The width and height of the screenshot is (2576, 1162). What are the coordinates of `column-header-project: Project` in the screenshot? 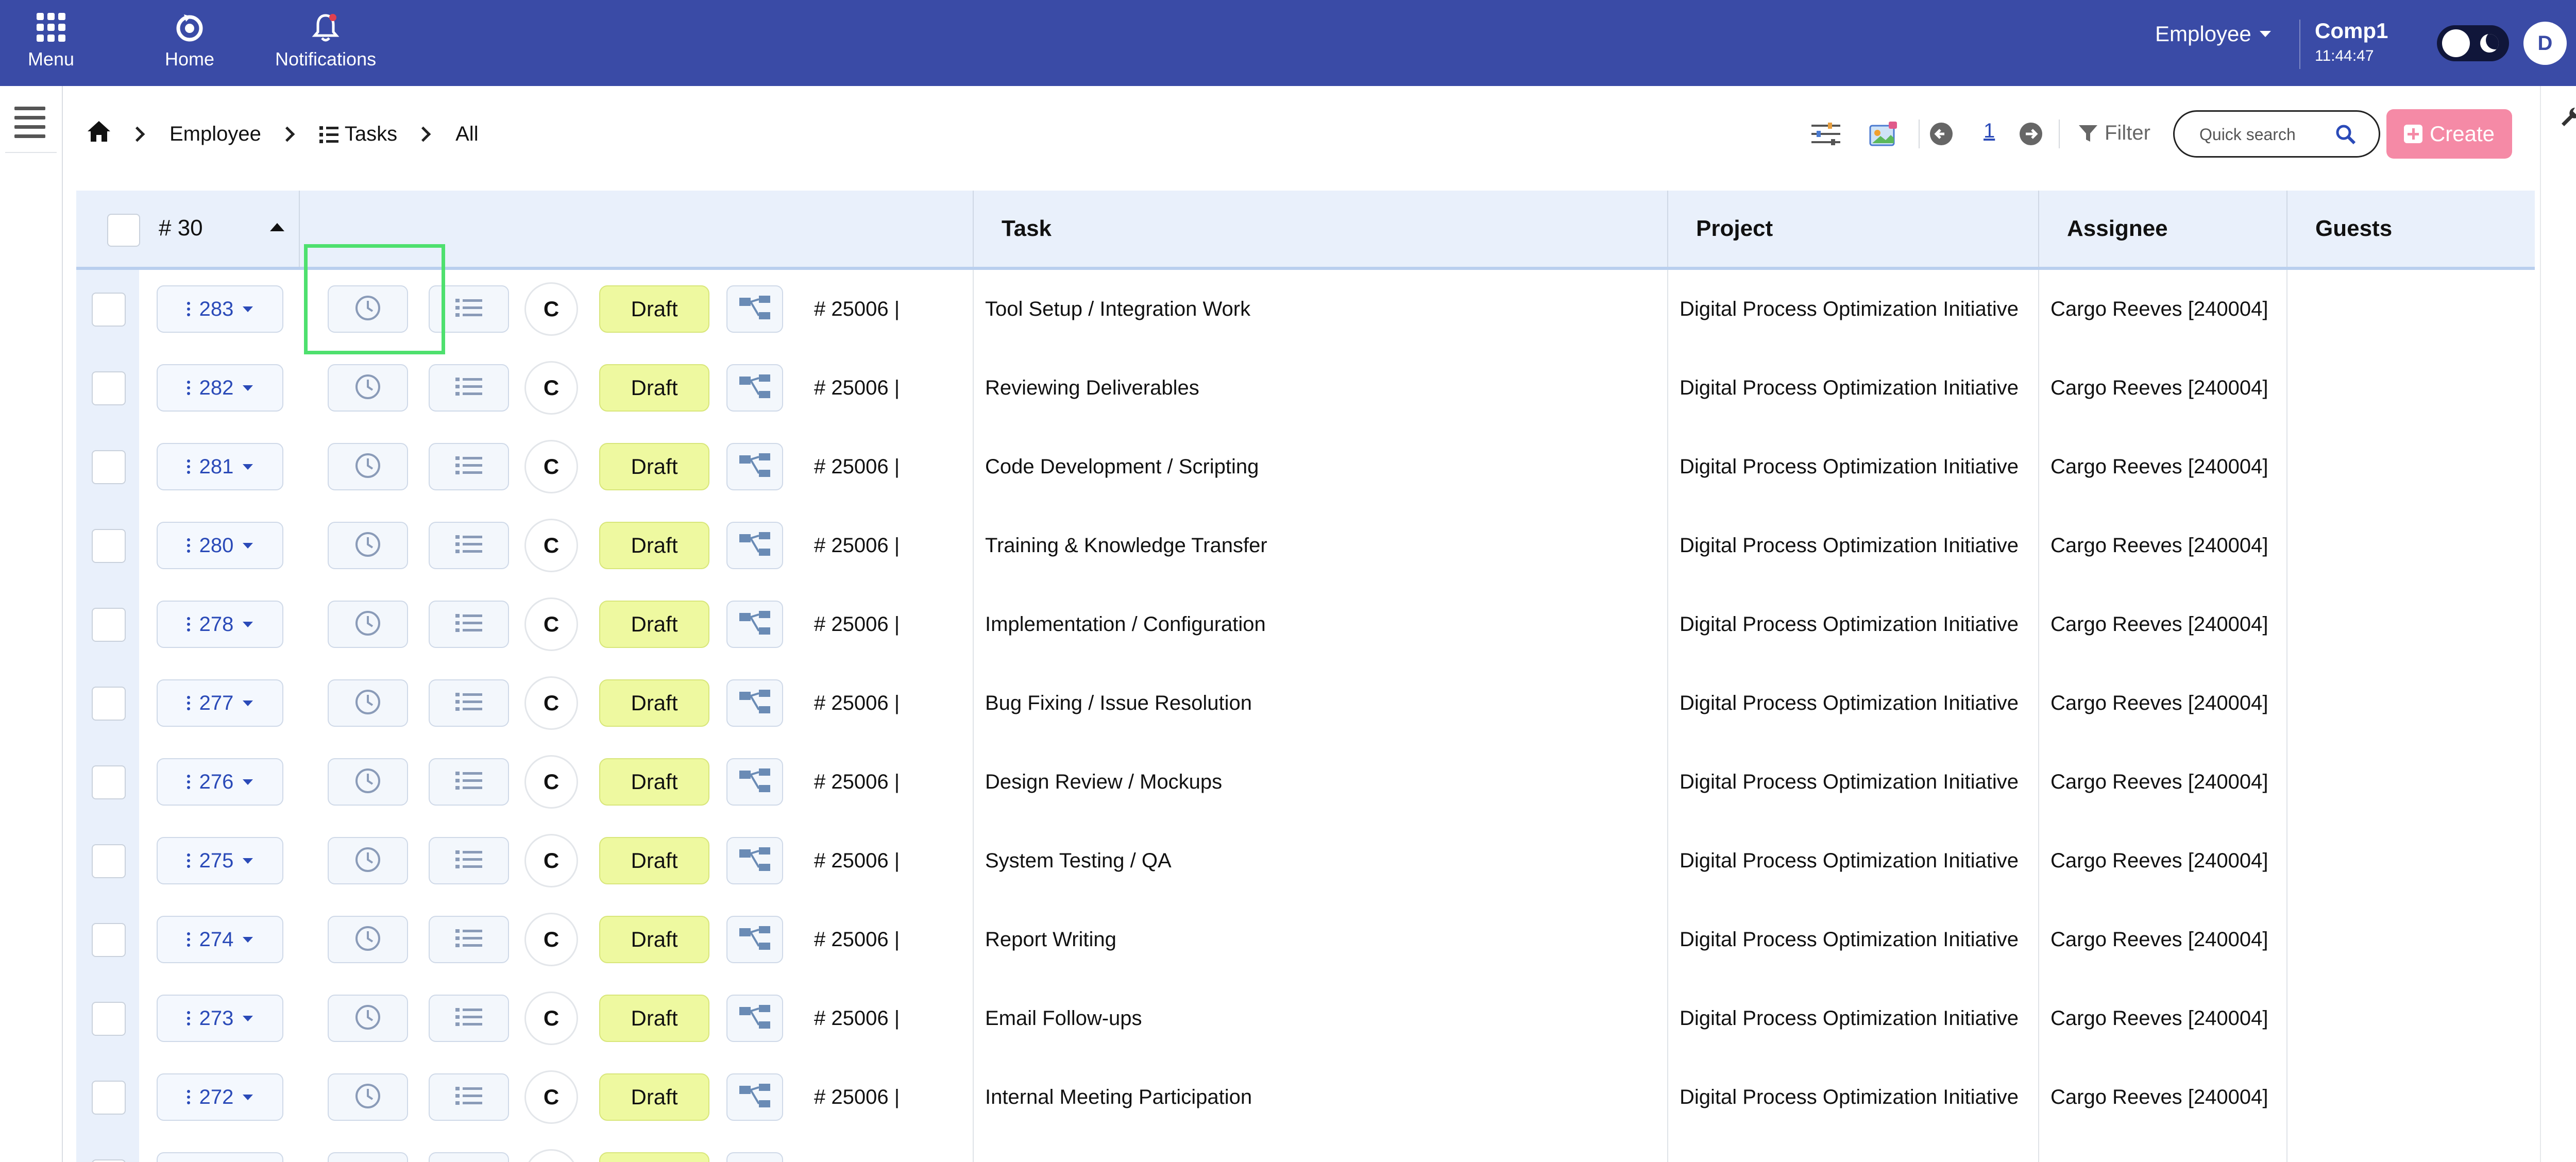 It's located at (1735, 229).